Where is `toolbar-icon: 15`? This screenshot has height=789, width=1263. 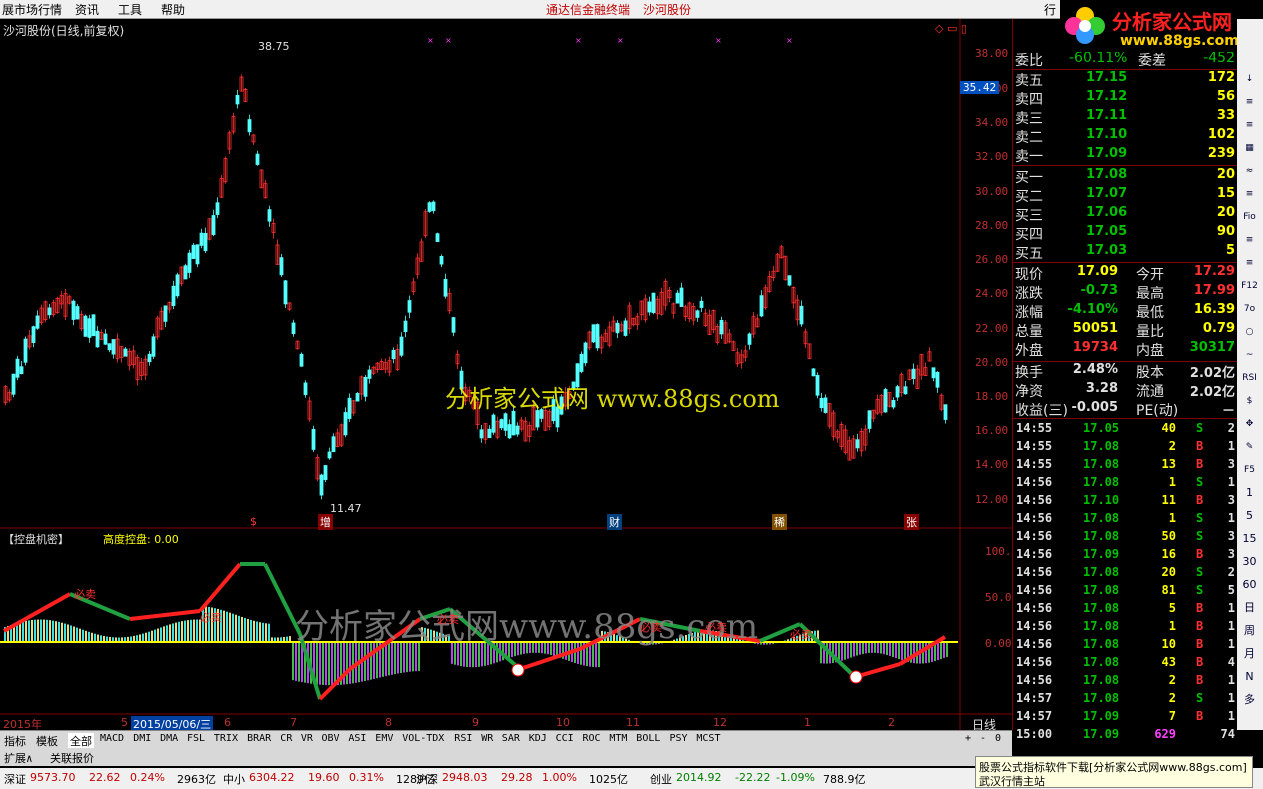
toolbar-icon: 15 is located at coordinates (1249, 539).